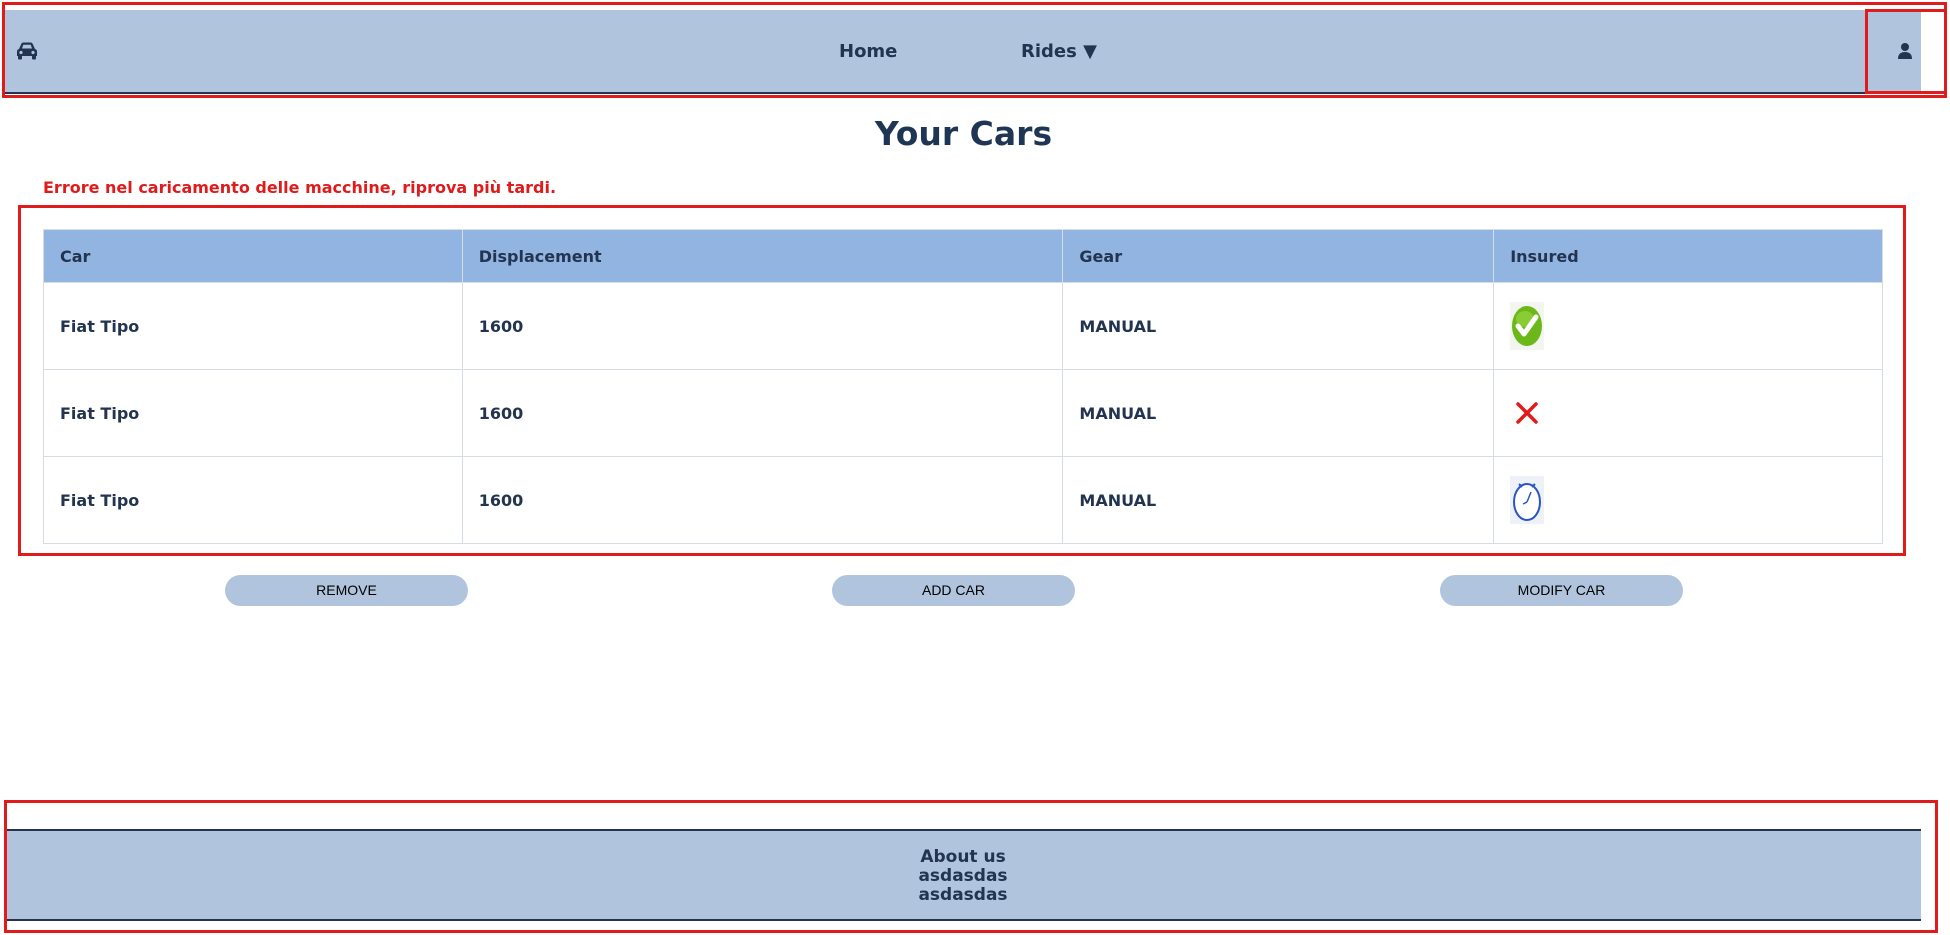 The width and height of the screenshot is (1950, 935). Describe the element at coordinates (1527, 326) in the screenshot. I see `green-check-icon` at that location.